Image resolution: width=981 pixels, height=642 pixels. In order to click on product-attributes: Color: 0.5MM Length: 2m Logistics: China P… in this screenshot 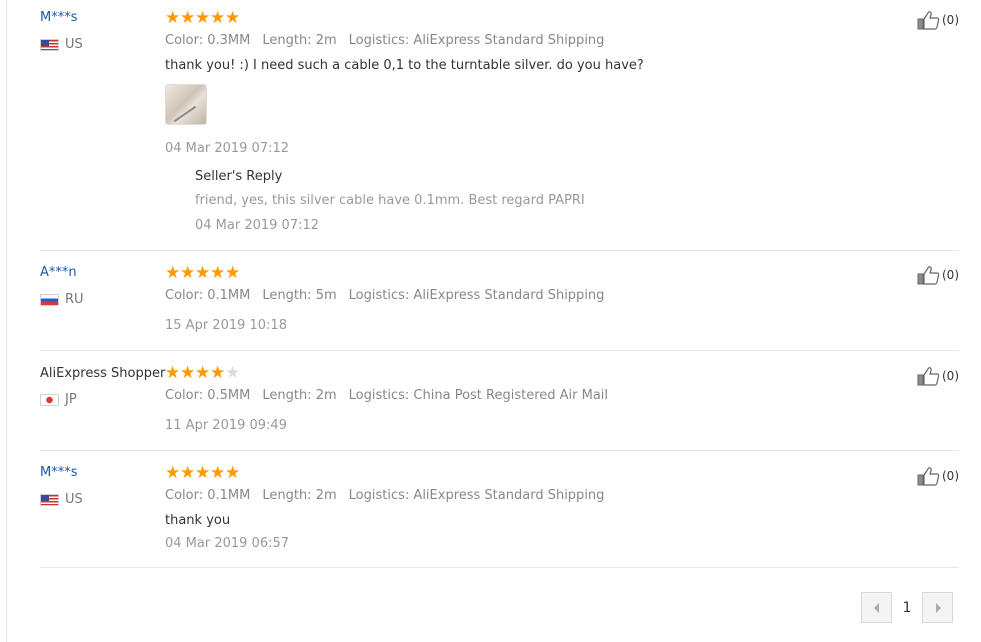, I will do `click(386, 395)`.